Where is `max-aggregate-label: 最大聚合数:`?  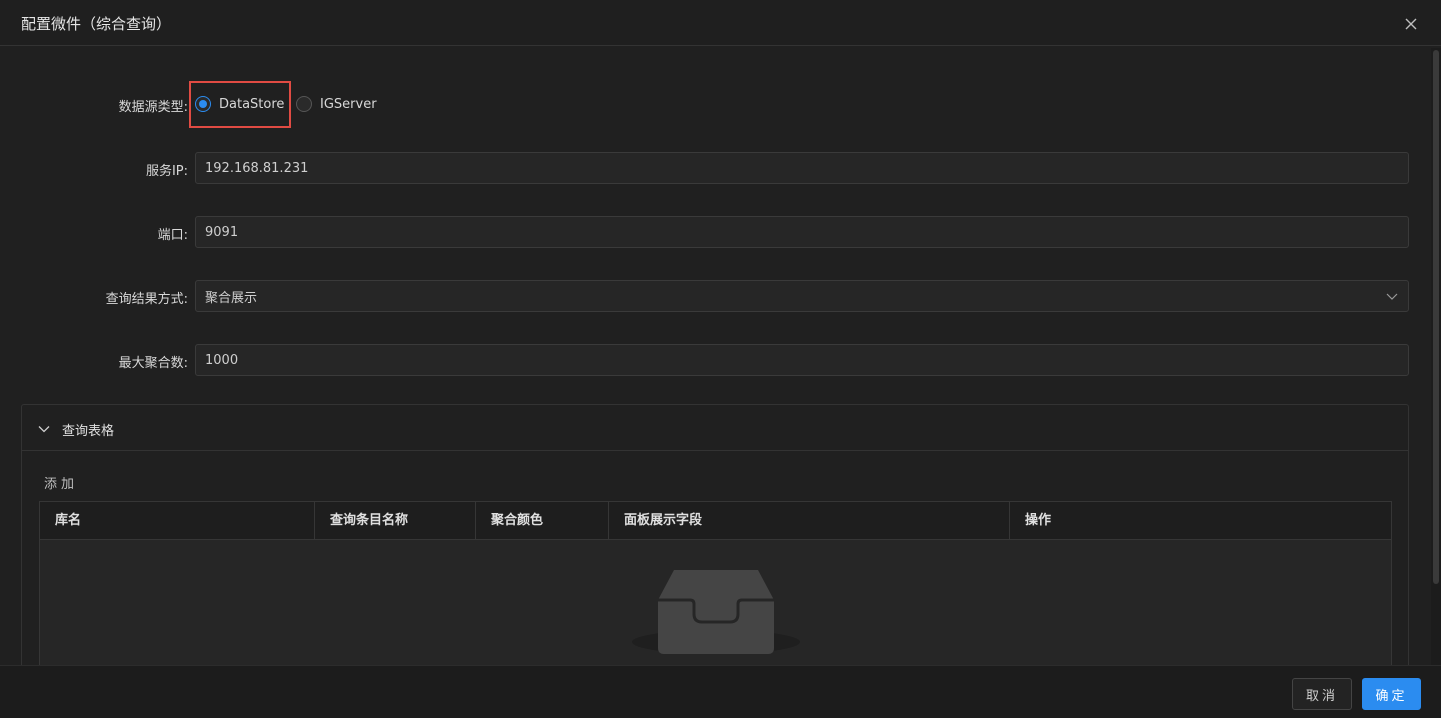 max-aggregate-label: 最大聚合数: is located at coordinates (153, 363).